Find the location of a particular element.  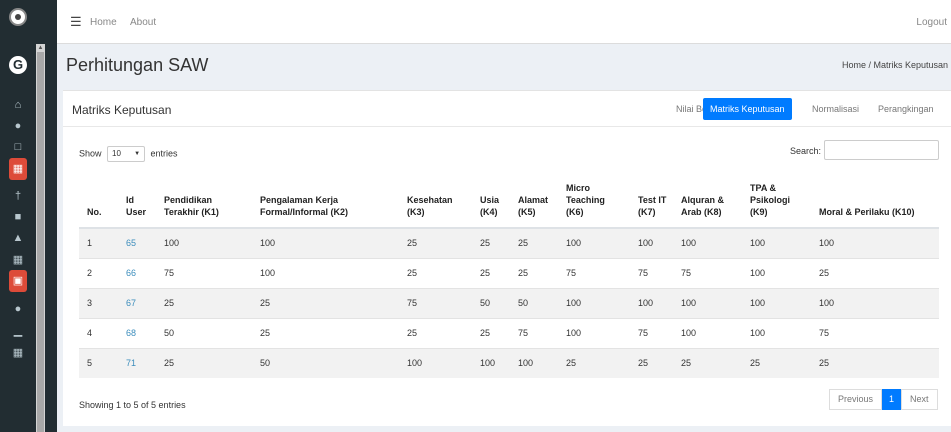

column-header: Usia (K4) is located at coordinates (491, 199).